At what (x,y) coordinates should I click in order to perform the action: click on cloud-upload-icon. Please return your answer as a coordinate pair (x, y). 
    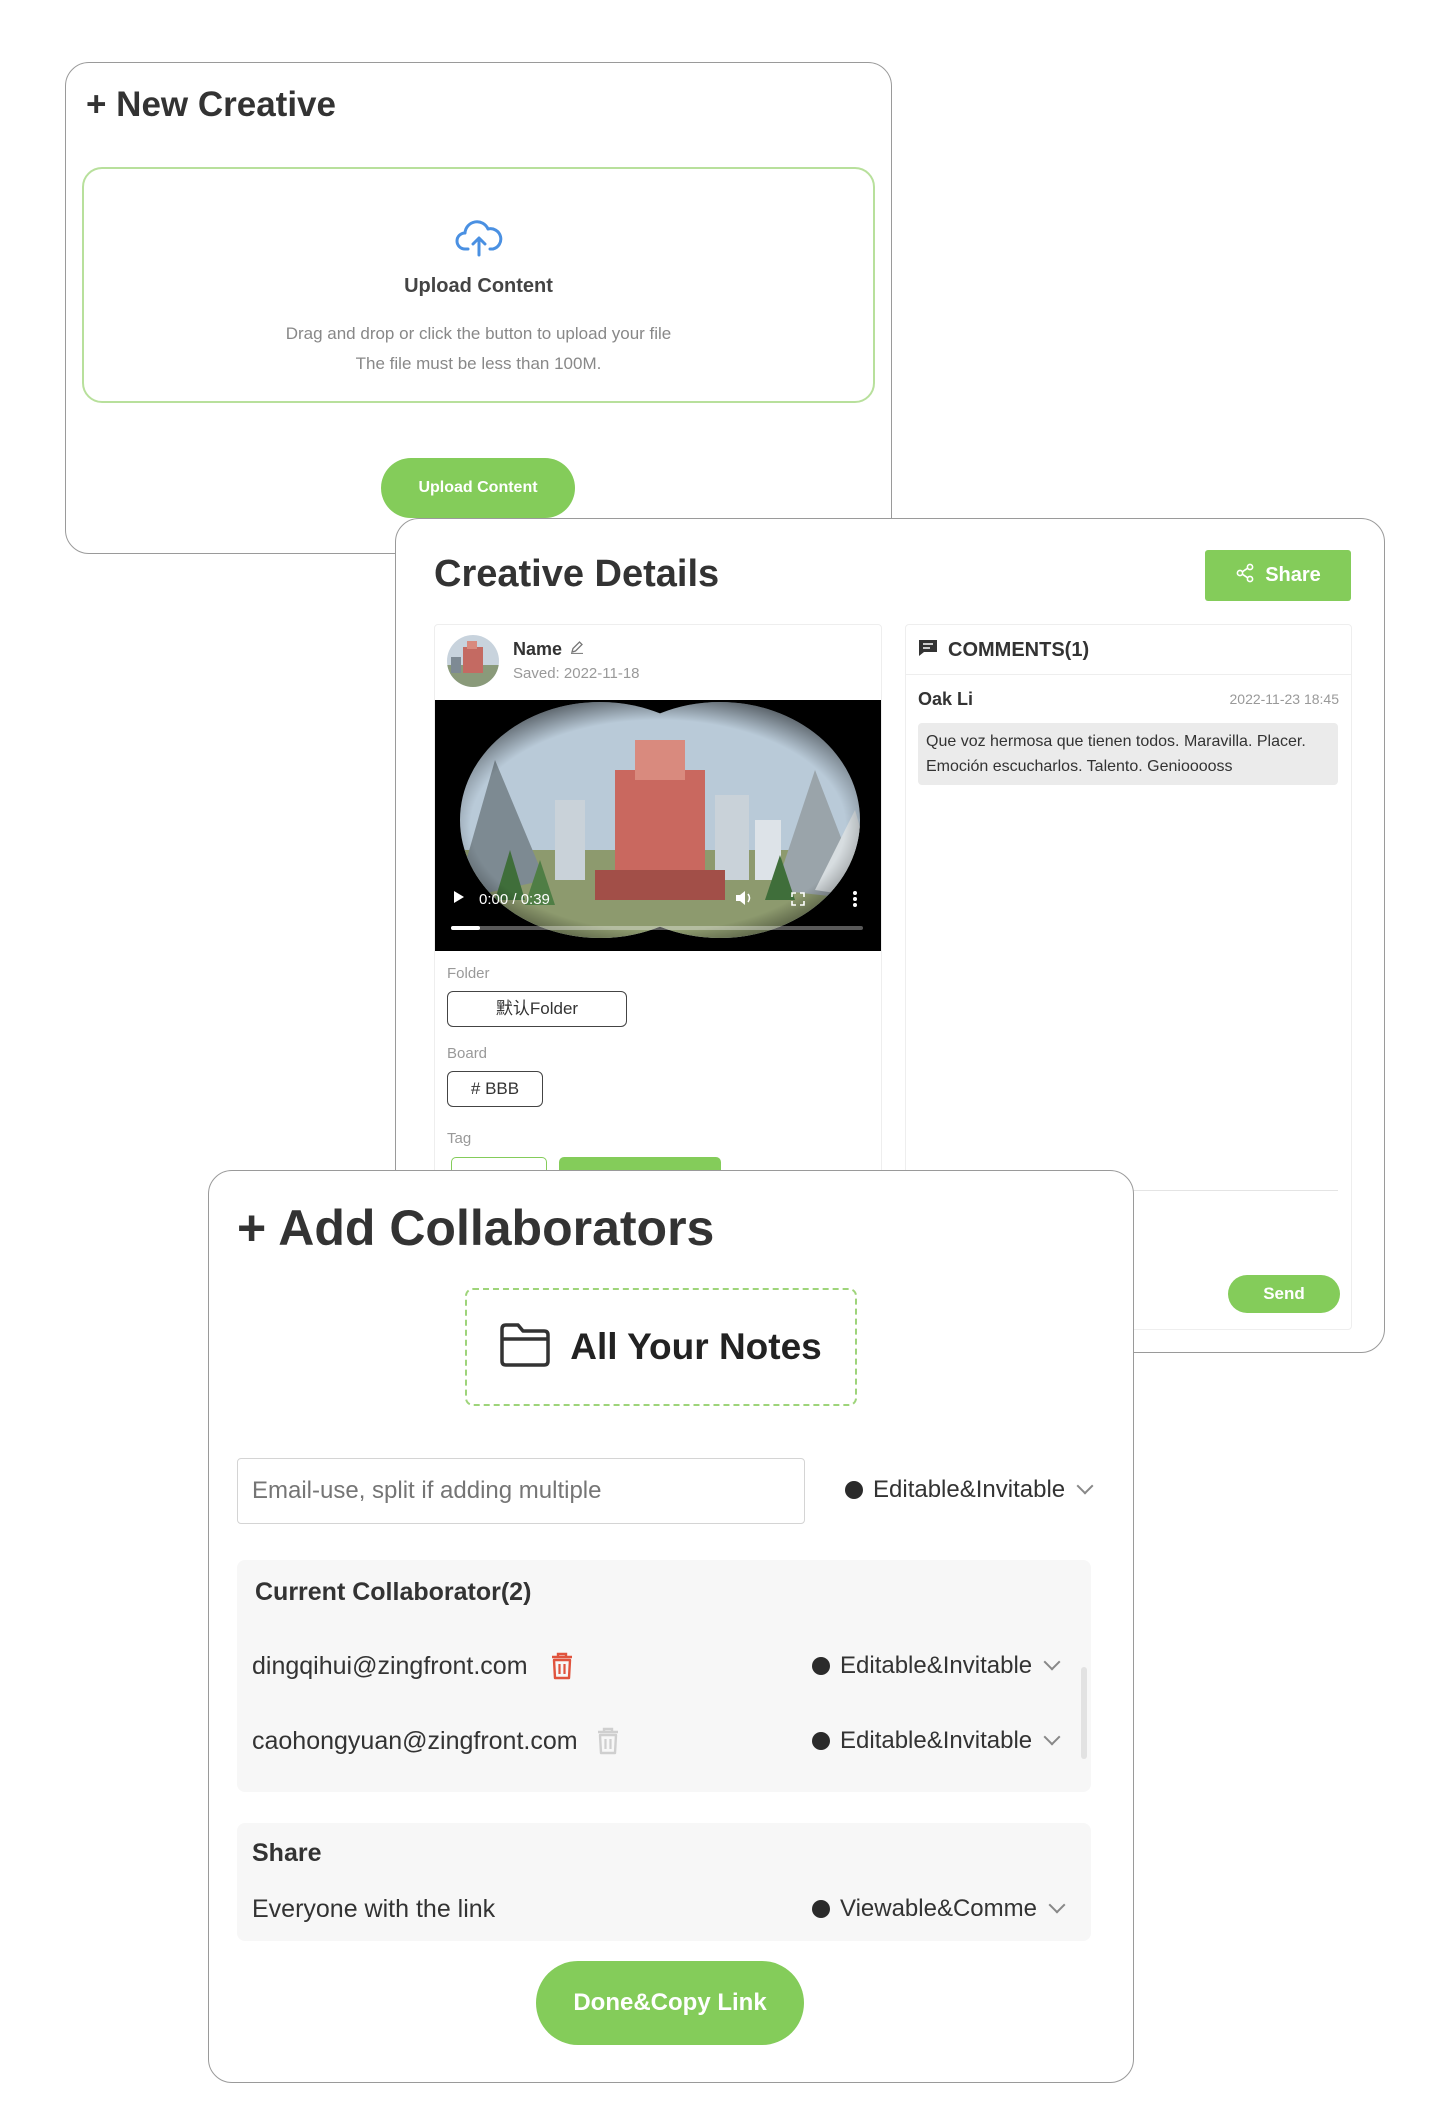
    Looking at the image, I should click on (479, 239).